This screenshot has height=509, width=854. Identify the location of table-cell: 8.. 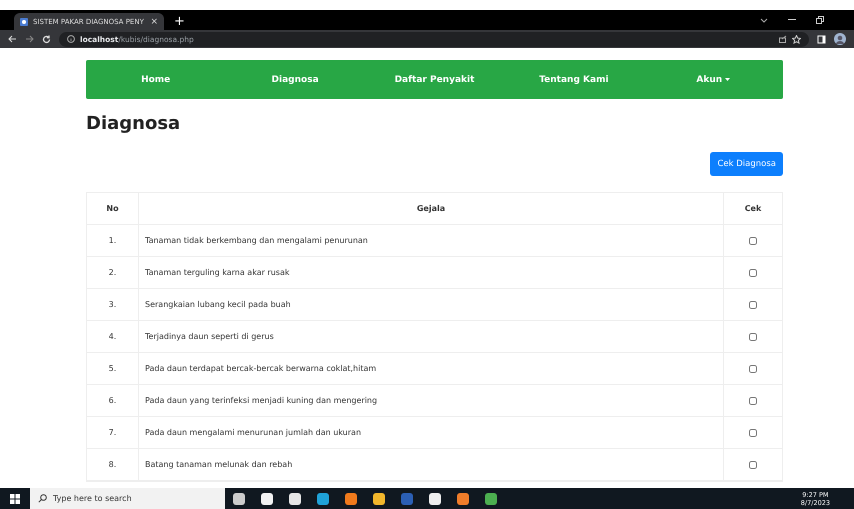
(113, 465).